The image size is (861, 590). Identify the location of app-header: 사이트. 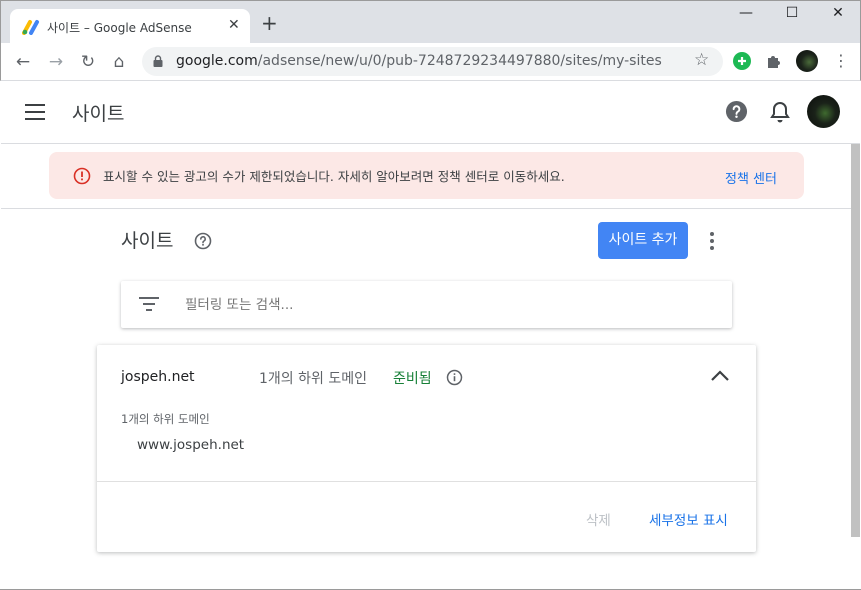
(430, 112).